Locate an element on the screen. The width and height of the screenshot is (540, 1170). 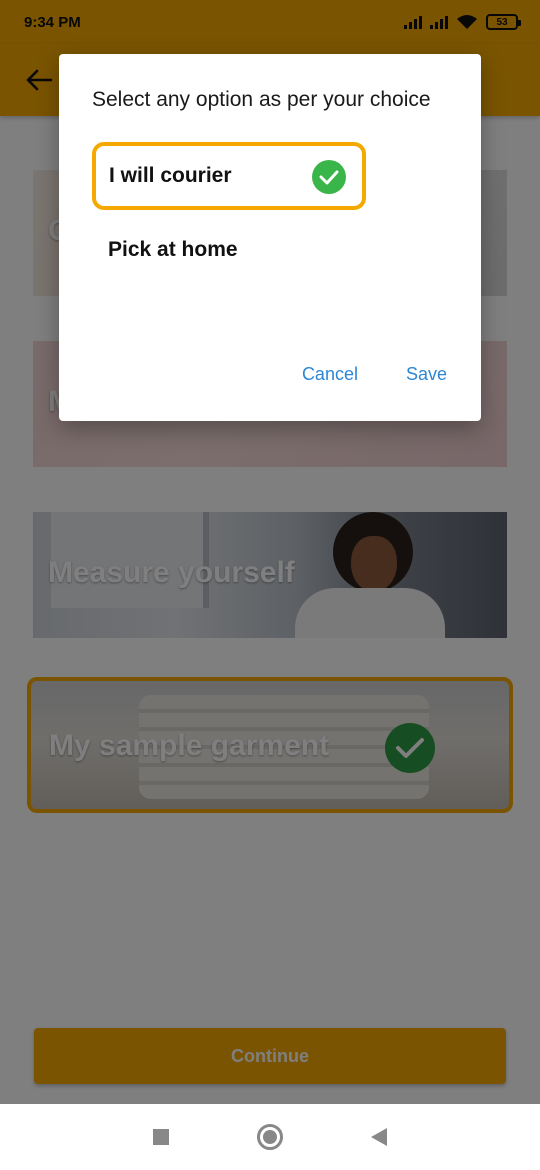
option-i-will-courier: I will courier is located at coordinates (229, 176).